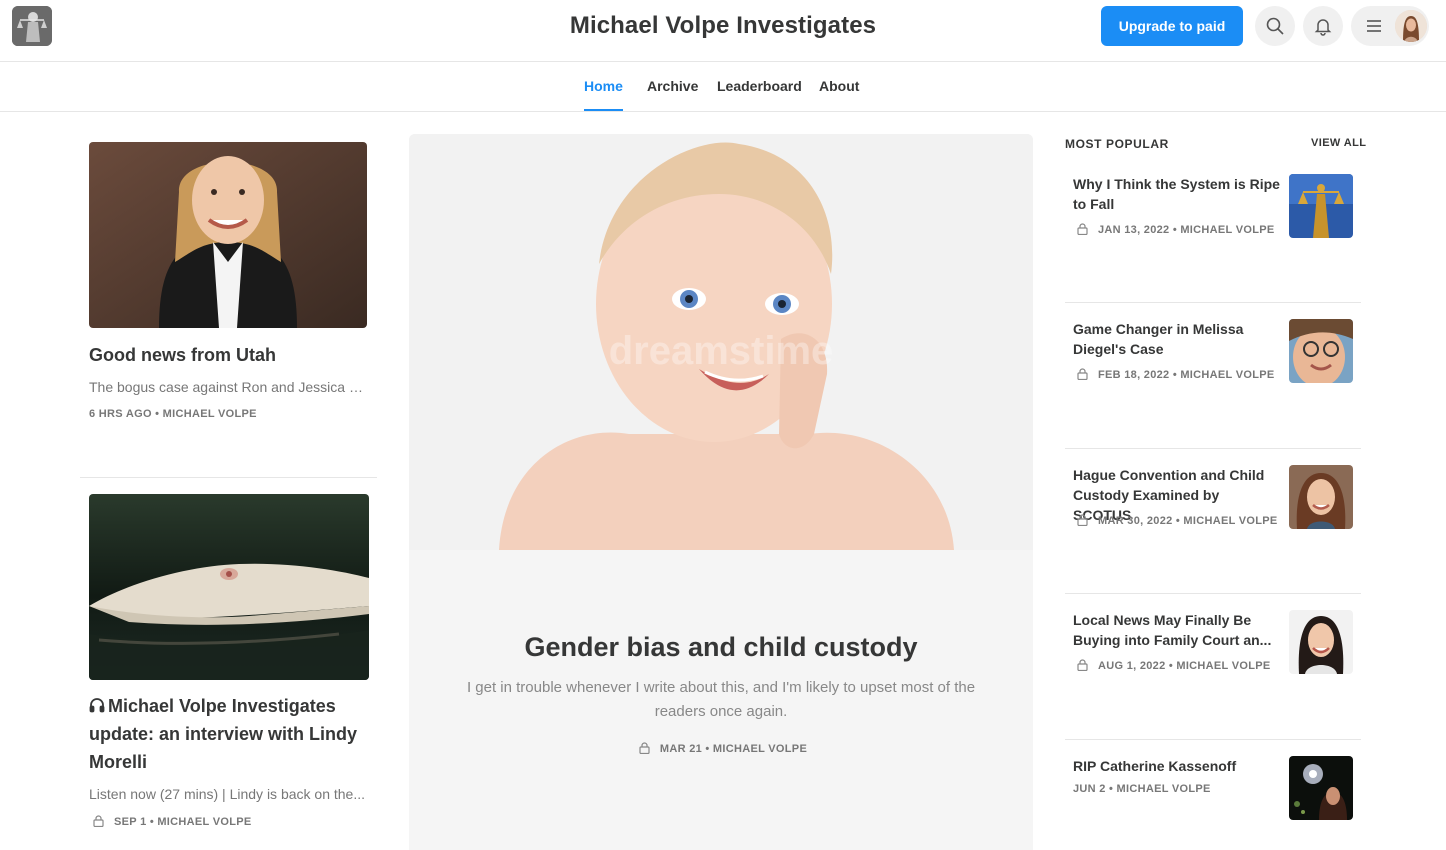 The width and height of the screenshot is (1446, 850). Describe the element at coordinates (1177, 194) in the screenshot. I see `popular-post-title: Why I Think the System is Ripe to Fall` at that location.